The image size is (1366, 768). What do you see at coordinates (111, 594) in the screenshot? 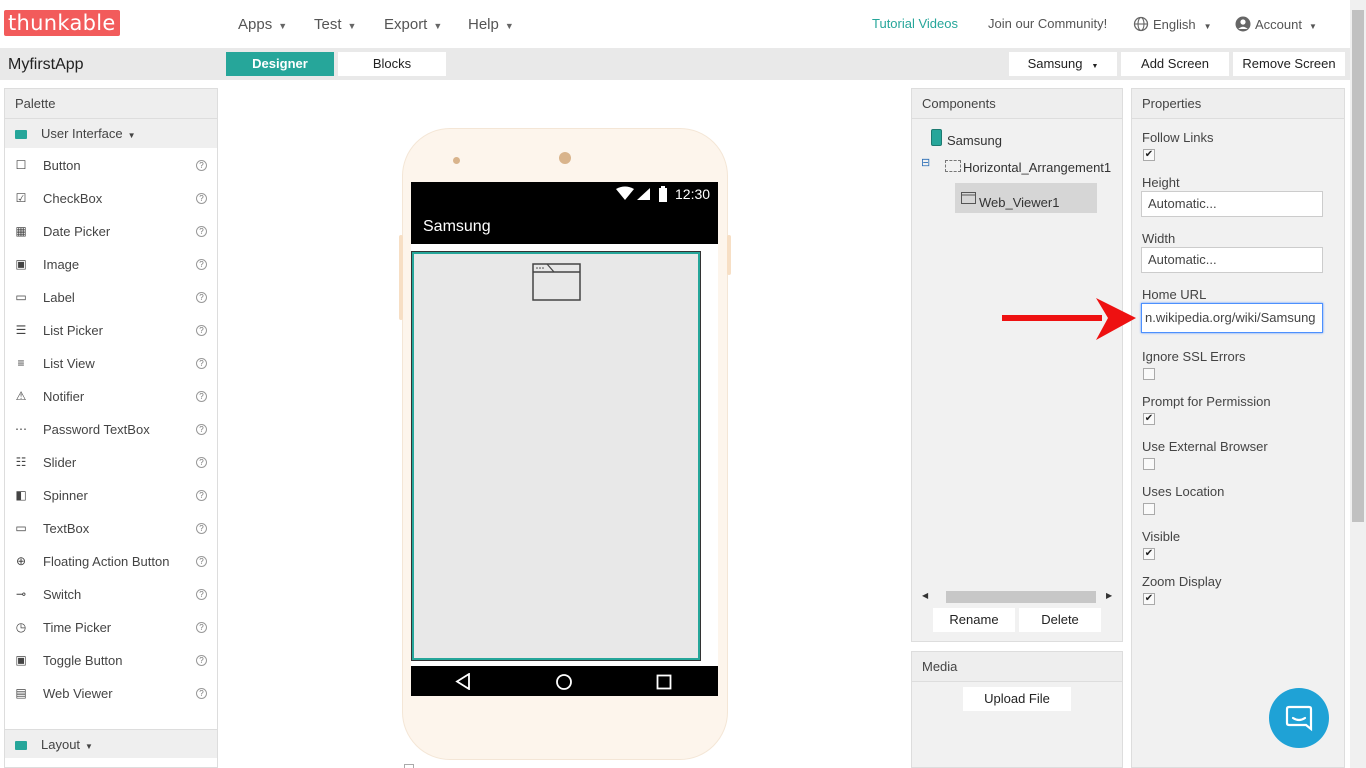
I see `palette-item-switch: ⊸ Switch?` at bounding box center [111, 594].